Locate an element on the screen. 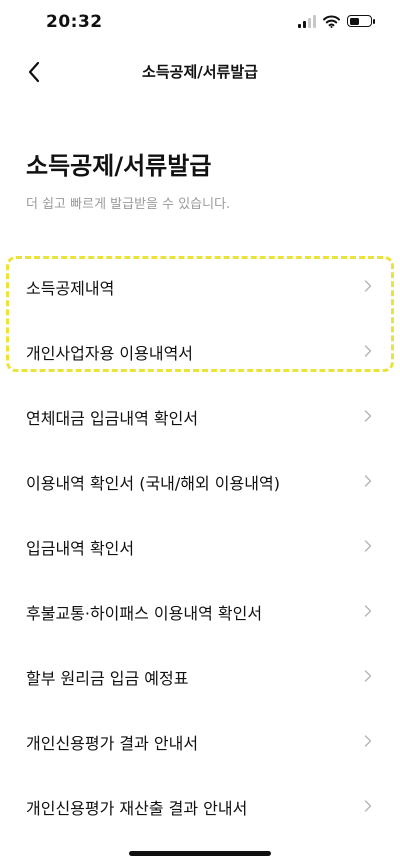 This screenshot has width=400, height=866. menu-item-installment-schedule: 할부 원리금 입금 예정표 is located at coordinates (200, 676).